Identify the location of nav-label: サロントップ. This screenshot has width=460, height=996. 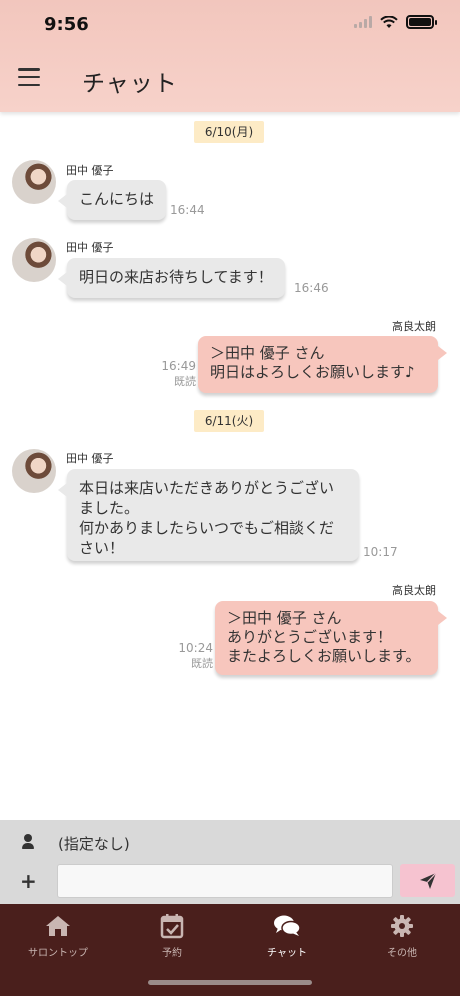
(58, 953).